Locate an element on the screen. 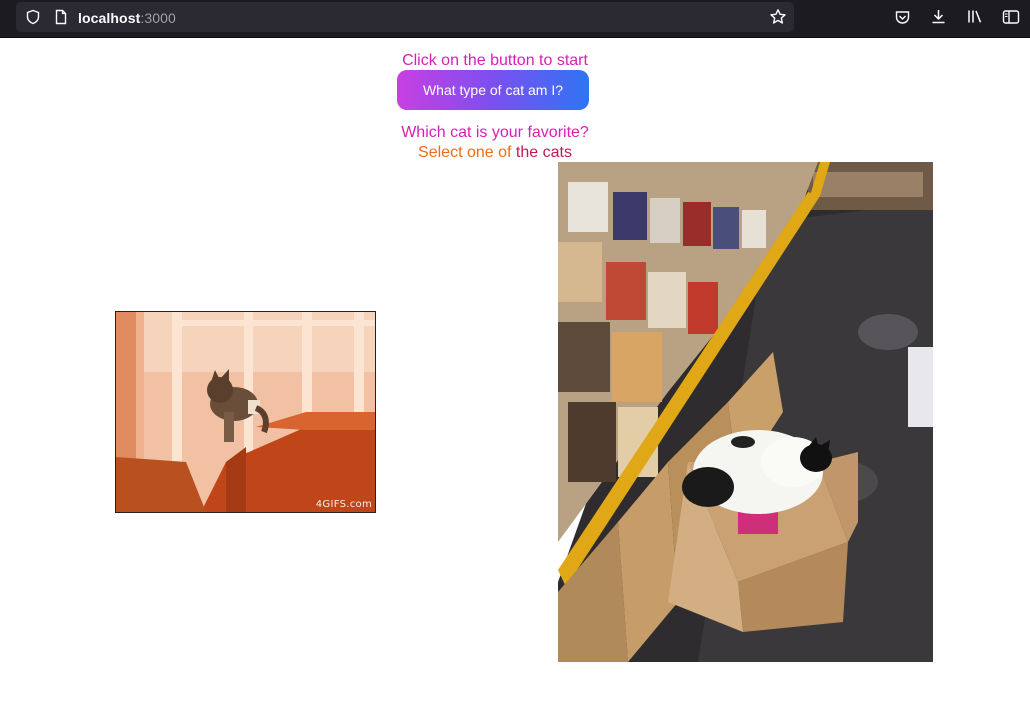 The image size is (1030, 704). intro-text: Click on the button to start is located at coordinates (495, 60).